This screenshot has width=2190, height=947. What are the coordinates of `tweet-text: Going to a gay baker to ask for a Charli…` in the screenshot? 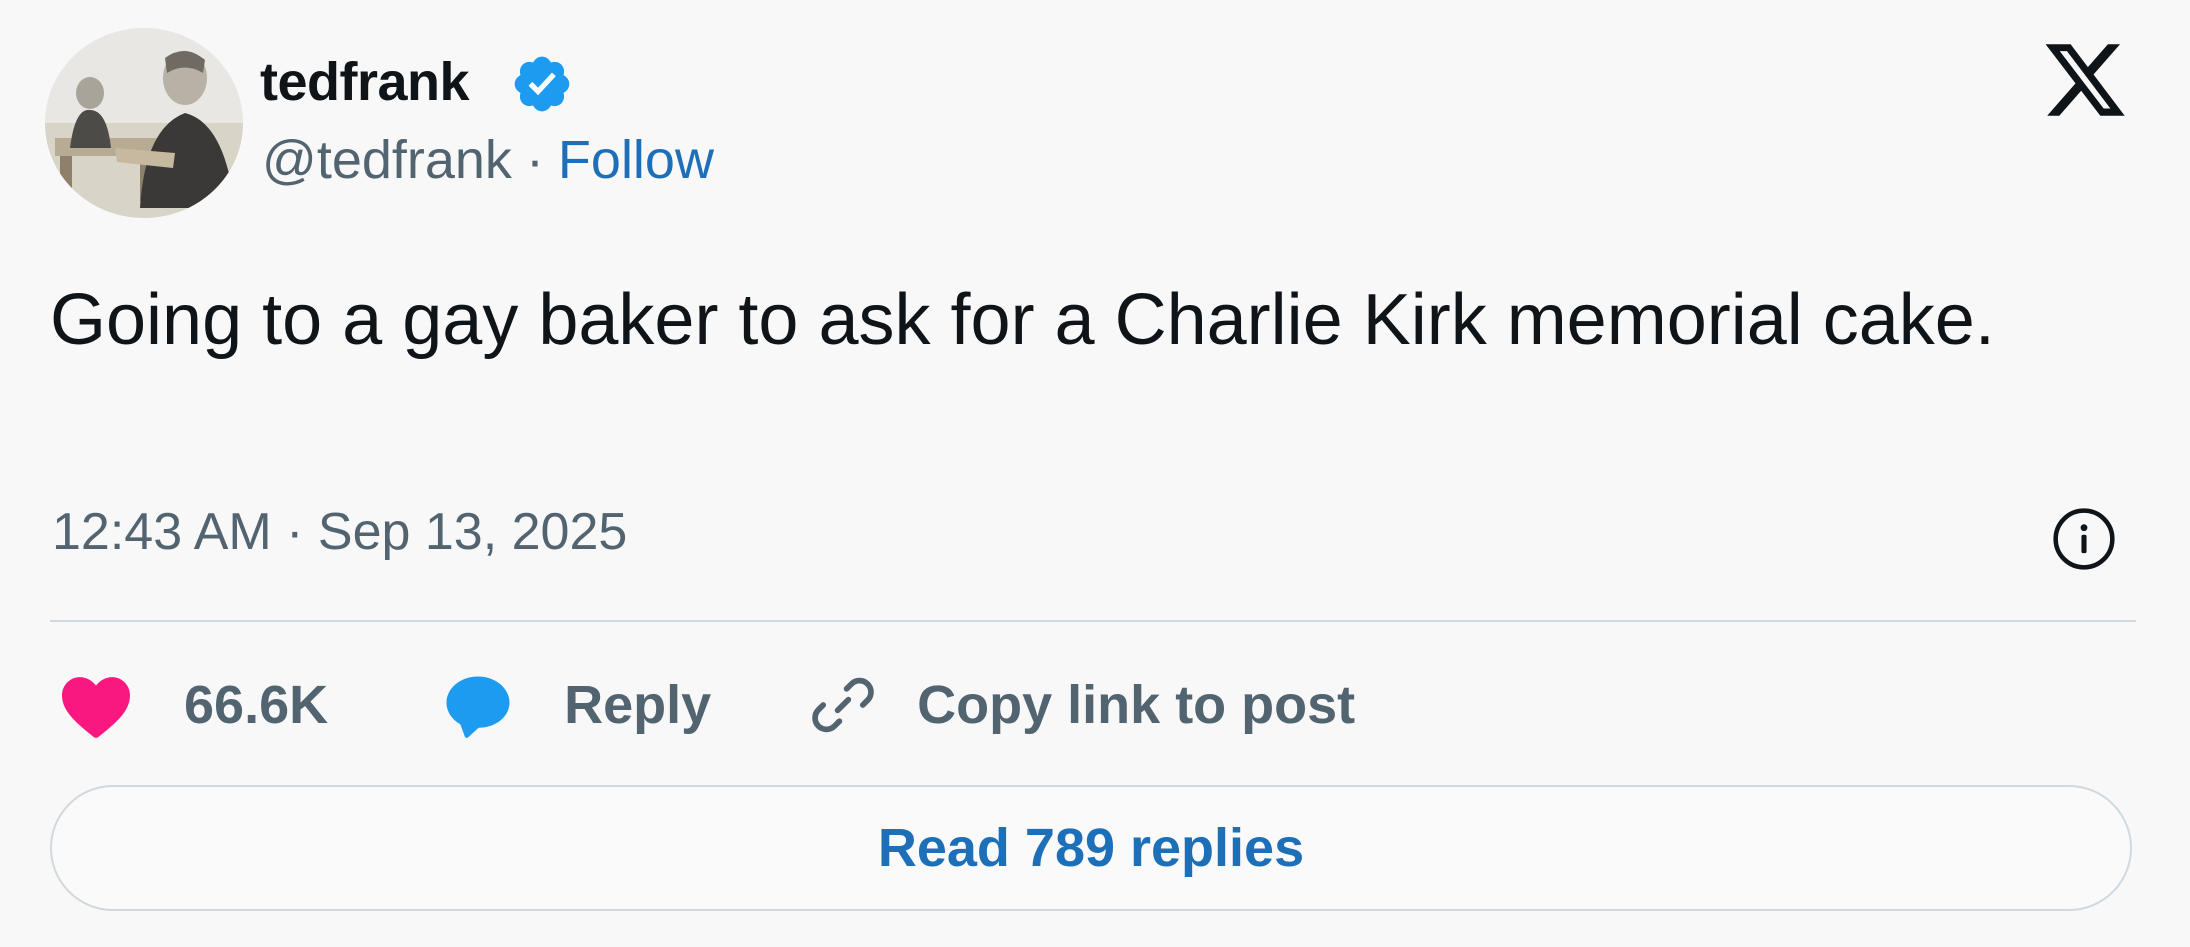 It's located at (1022, 320).